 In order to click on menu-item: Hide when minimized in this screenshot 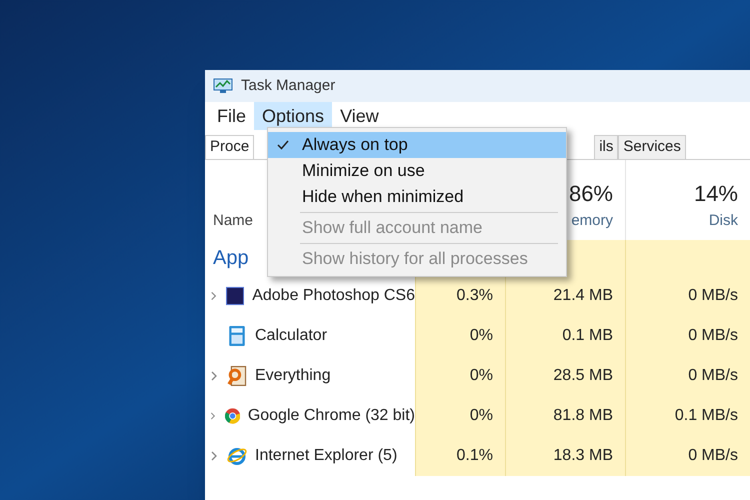, I will do `click(417, 197)`.